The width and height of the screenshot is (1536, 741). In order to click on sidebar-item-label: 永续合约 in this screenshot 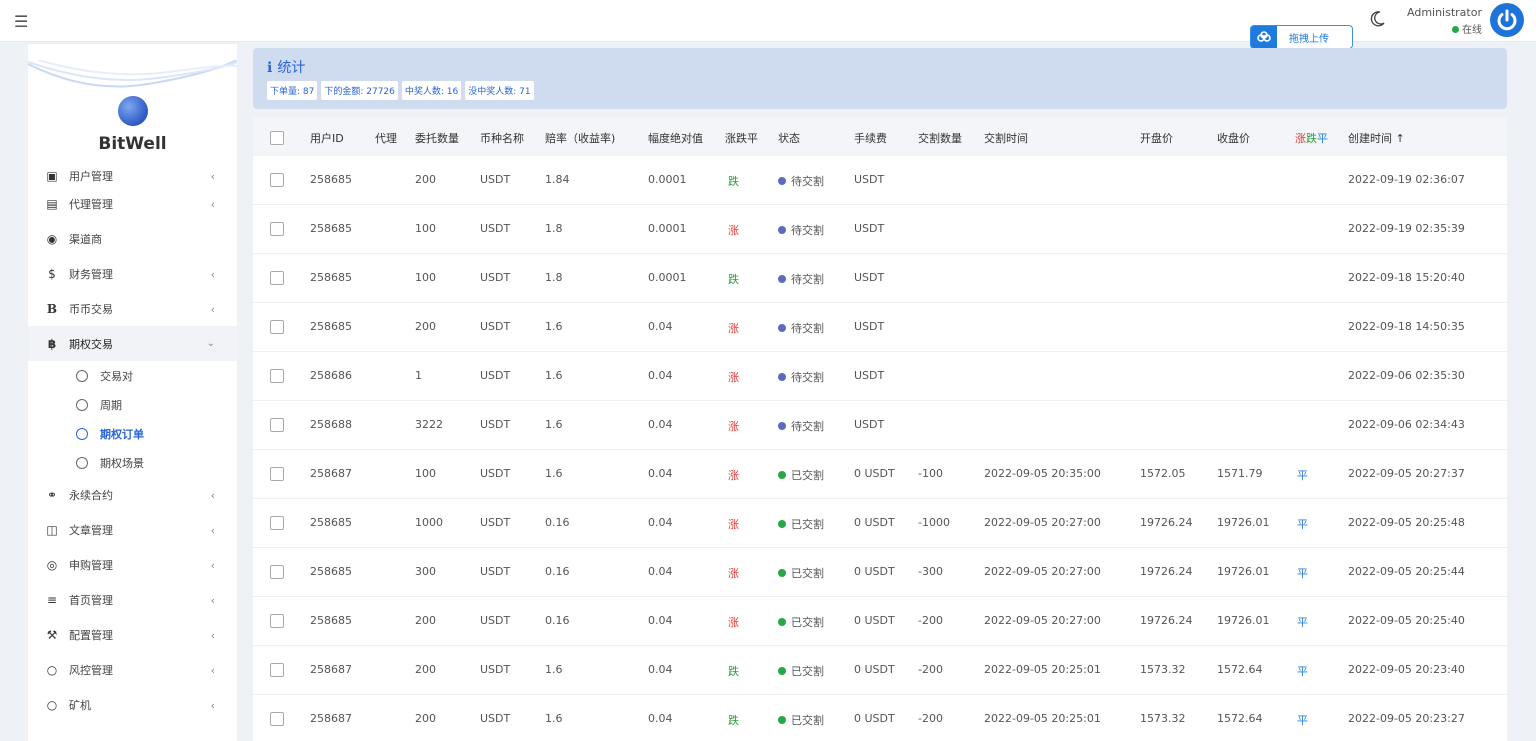, I will do `click(91, 495)`.